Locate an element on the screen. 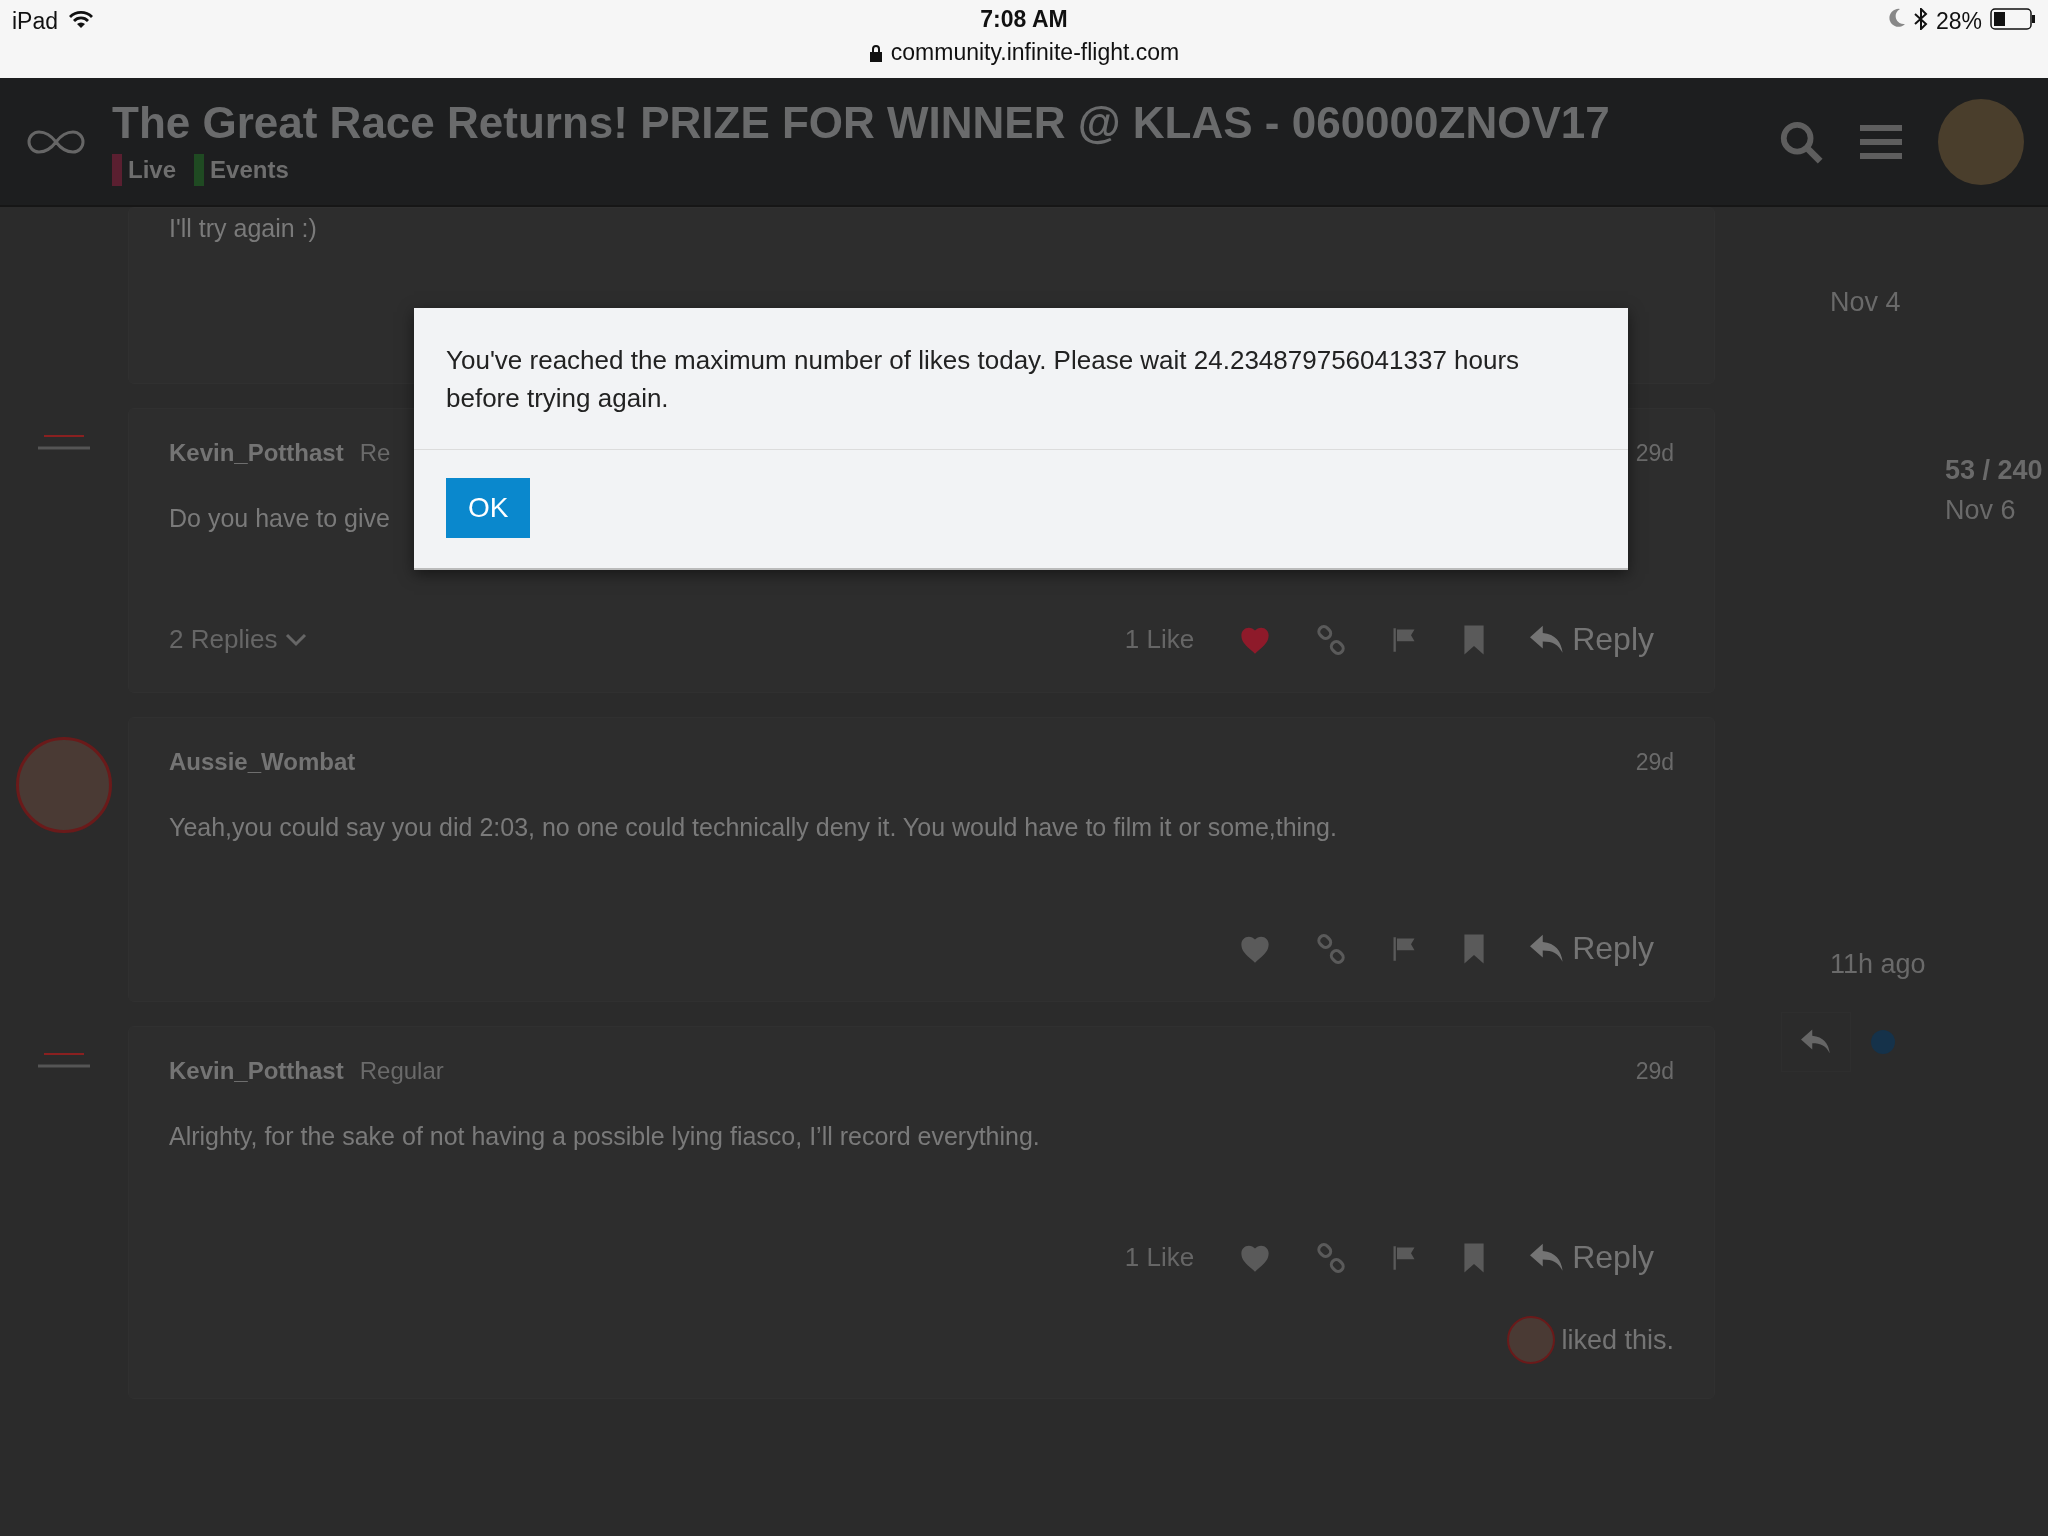 This screenshot has height=1536, width=2048. lock-icon is located at coordinates (875, 52).